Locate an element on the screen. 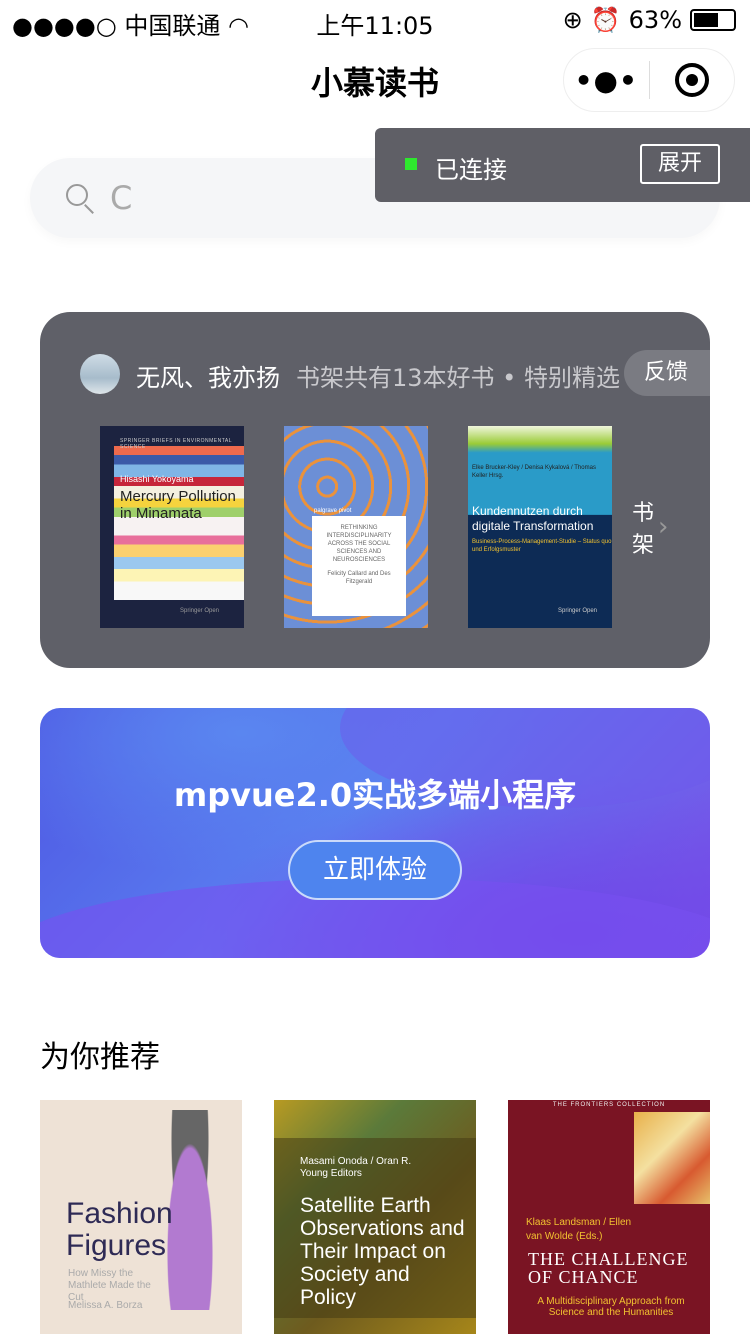  connected-indicator-icon is located at coordinates (411, 164).